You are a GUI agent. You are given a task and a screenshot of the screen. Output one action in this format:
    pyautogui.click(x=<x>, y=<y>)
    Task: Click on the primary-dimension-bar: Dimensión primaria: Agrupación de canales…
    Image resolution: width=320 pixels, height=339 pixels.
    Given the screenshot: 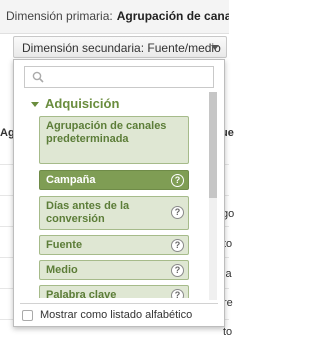 What is the action you would take?
    pyautogui.click(x=114, y=17)
    